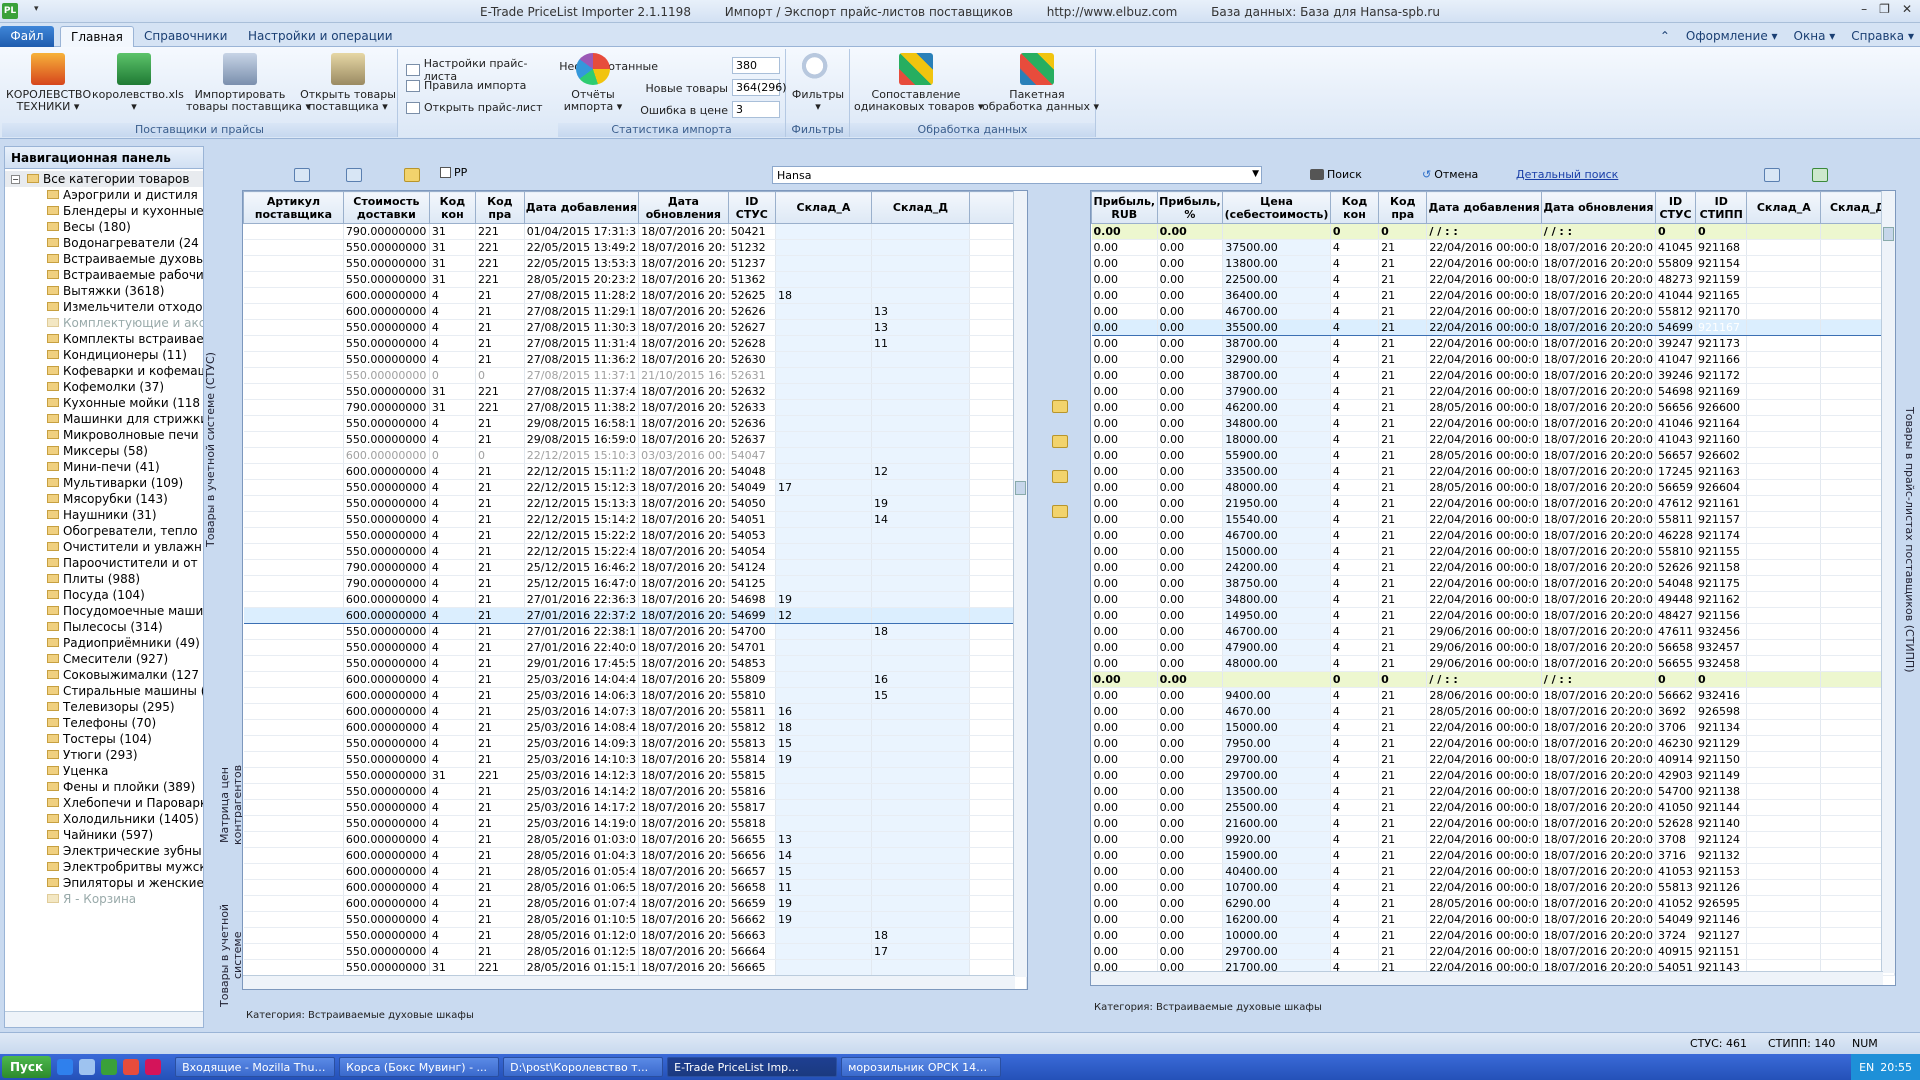 The image size is (1920, 1080). Describe the element at coordinates (1676, 631) in the screenshot. I see `table-cell: 47611` at that location.